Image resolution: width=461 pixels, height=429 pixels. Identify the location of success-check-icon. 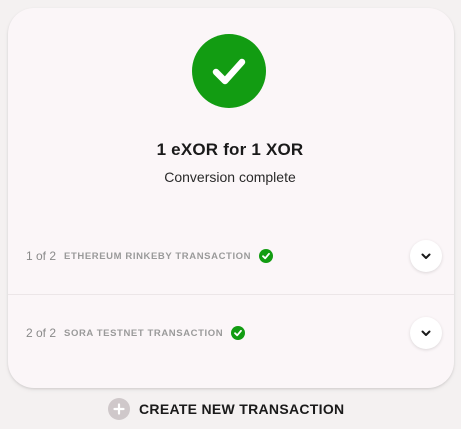
(229, 71).